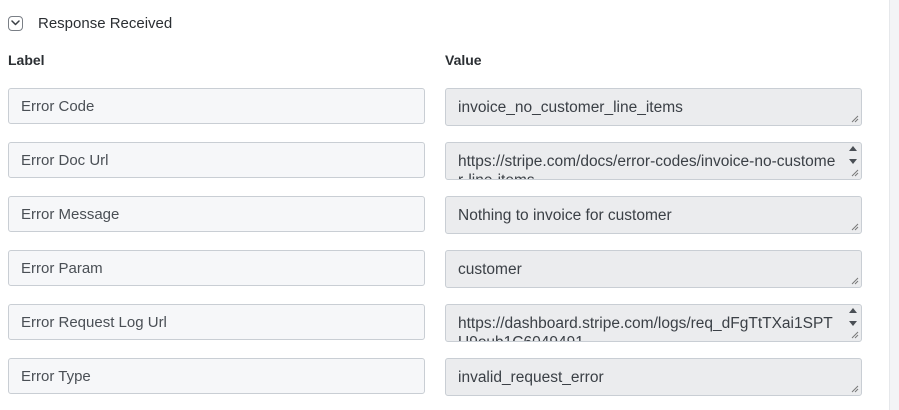 The height and width of the screenshot is (410, 899). What do you see at coordinates (216, 106) in the screenshot?
I see `label-input: Error Code` at bounding box center [216, 106].